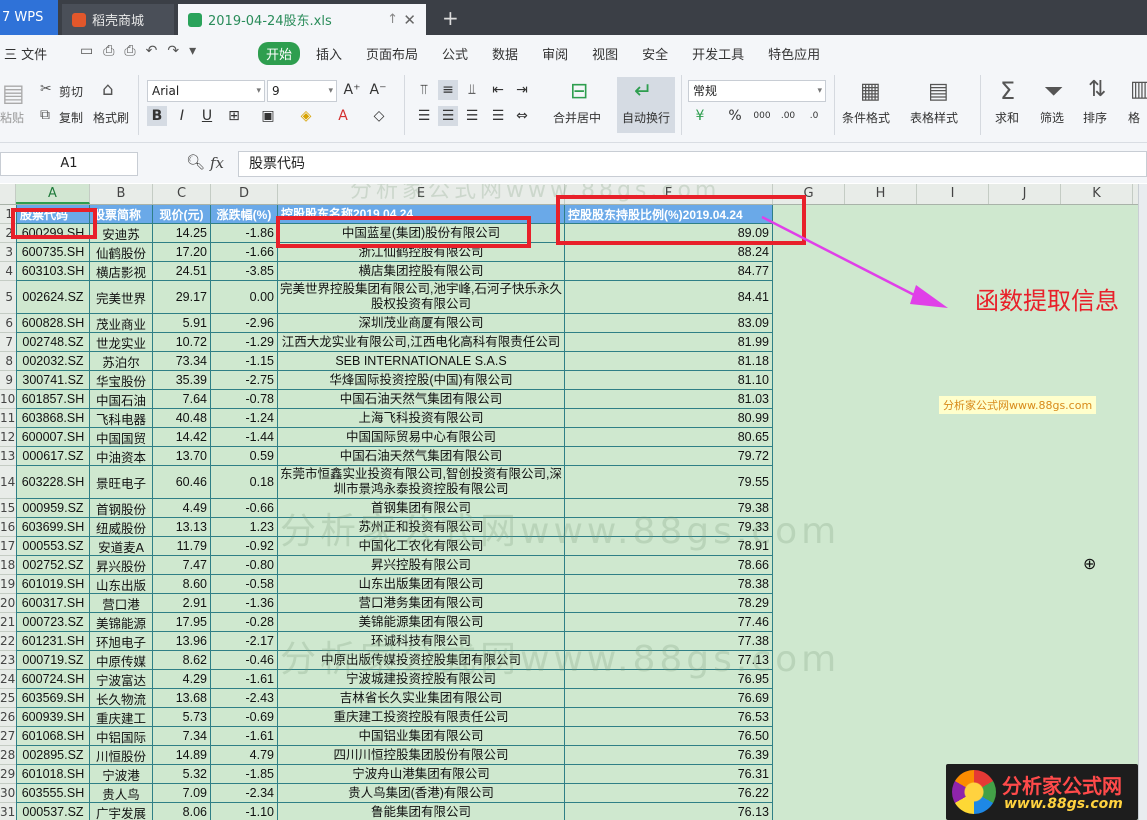 This screenshot has width=1147, height=820. I want to click on cell-style-icon: ▣, so click(268, 116).